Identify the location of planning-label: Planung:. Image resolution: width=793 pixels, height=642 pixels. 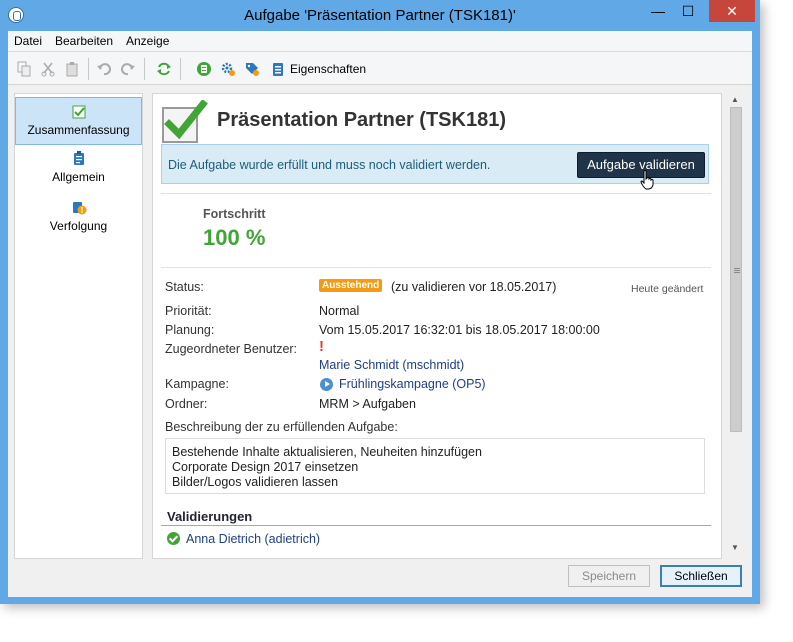
(190, 330).